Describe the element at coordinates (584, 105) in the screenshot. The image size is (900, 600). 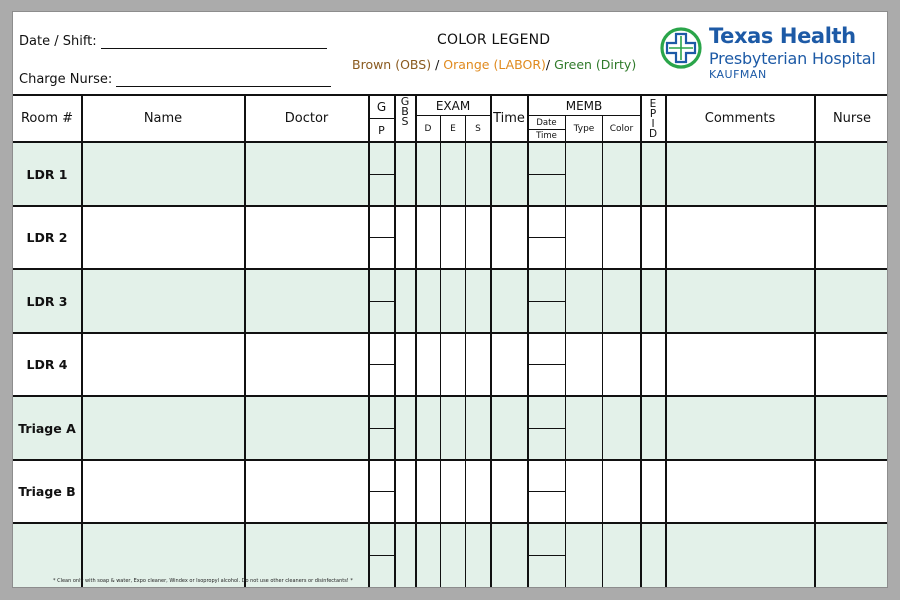
I see `col-header-memb: MEMB` at that location.